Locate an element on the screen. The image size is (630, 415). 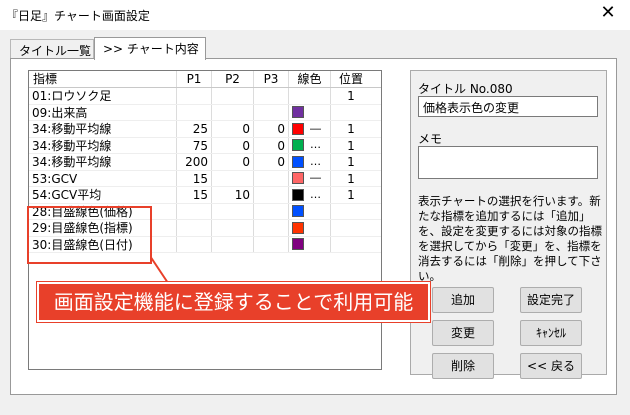
table-header: 指標 P1 P2 P3 線色 位置 is located at coordinates (205, 79).